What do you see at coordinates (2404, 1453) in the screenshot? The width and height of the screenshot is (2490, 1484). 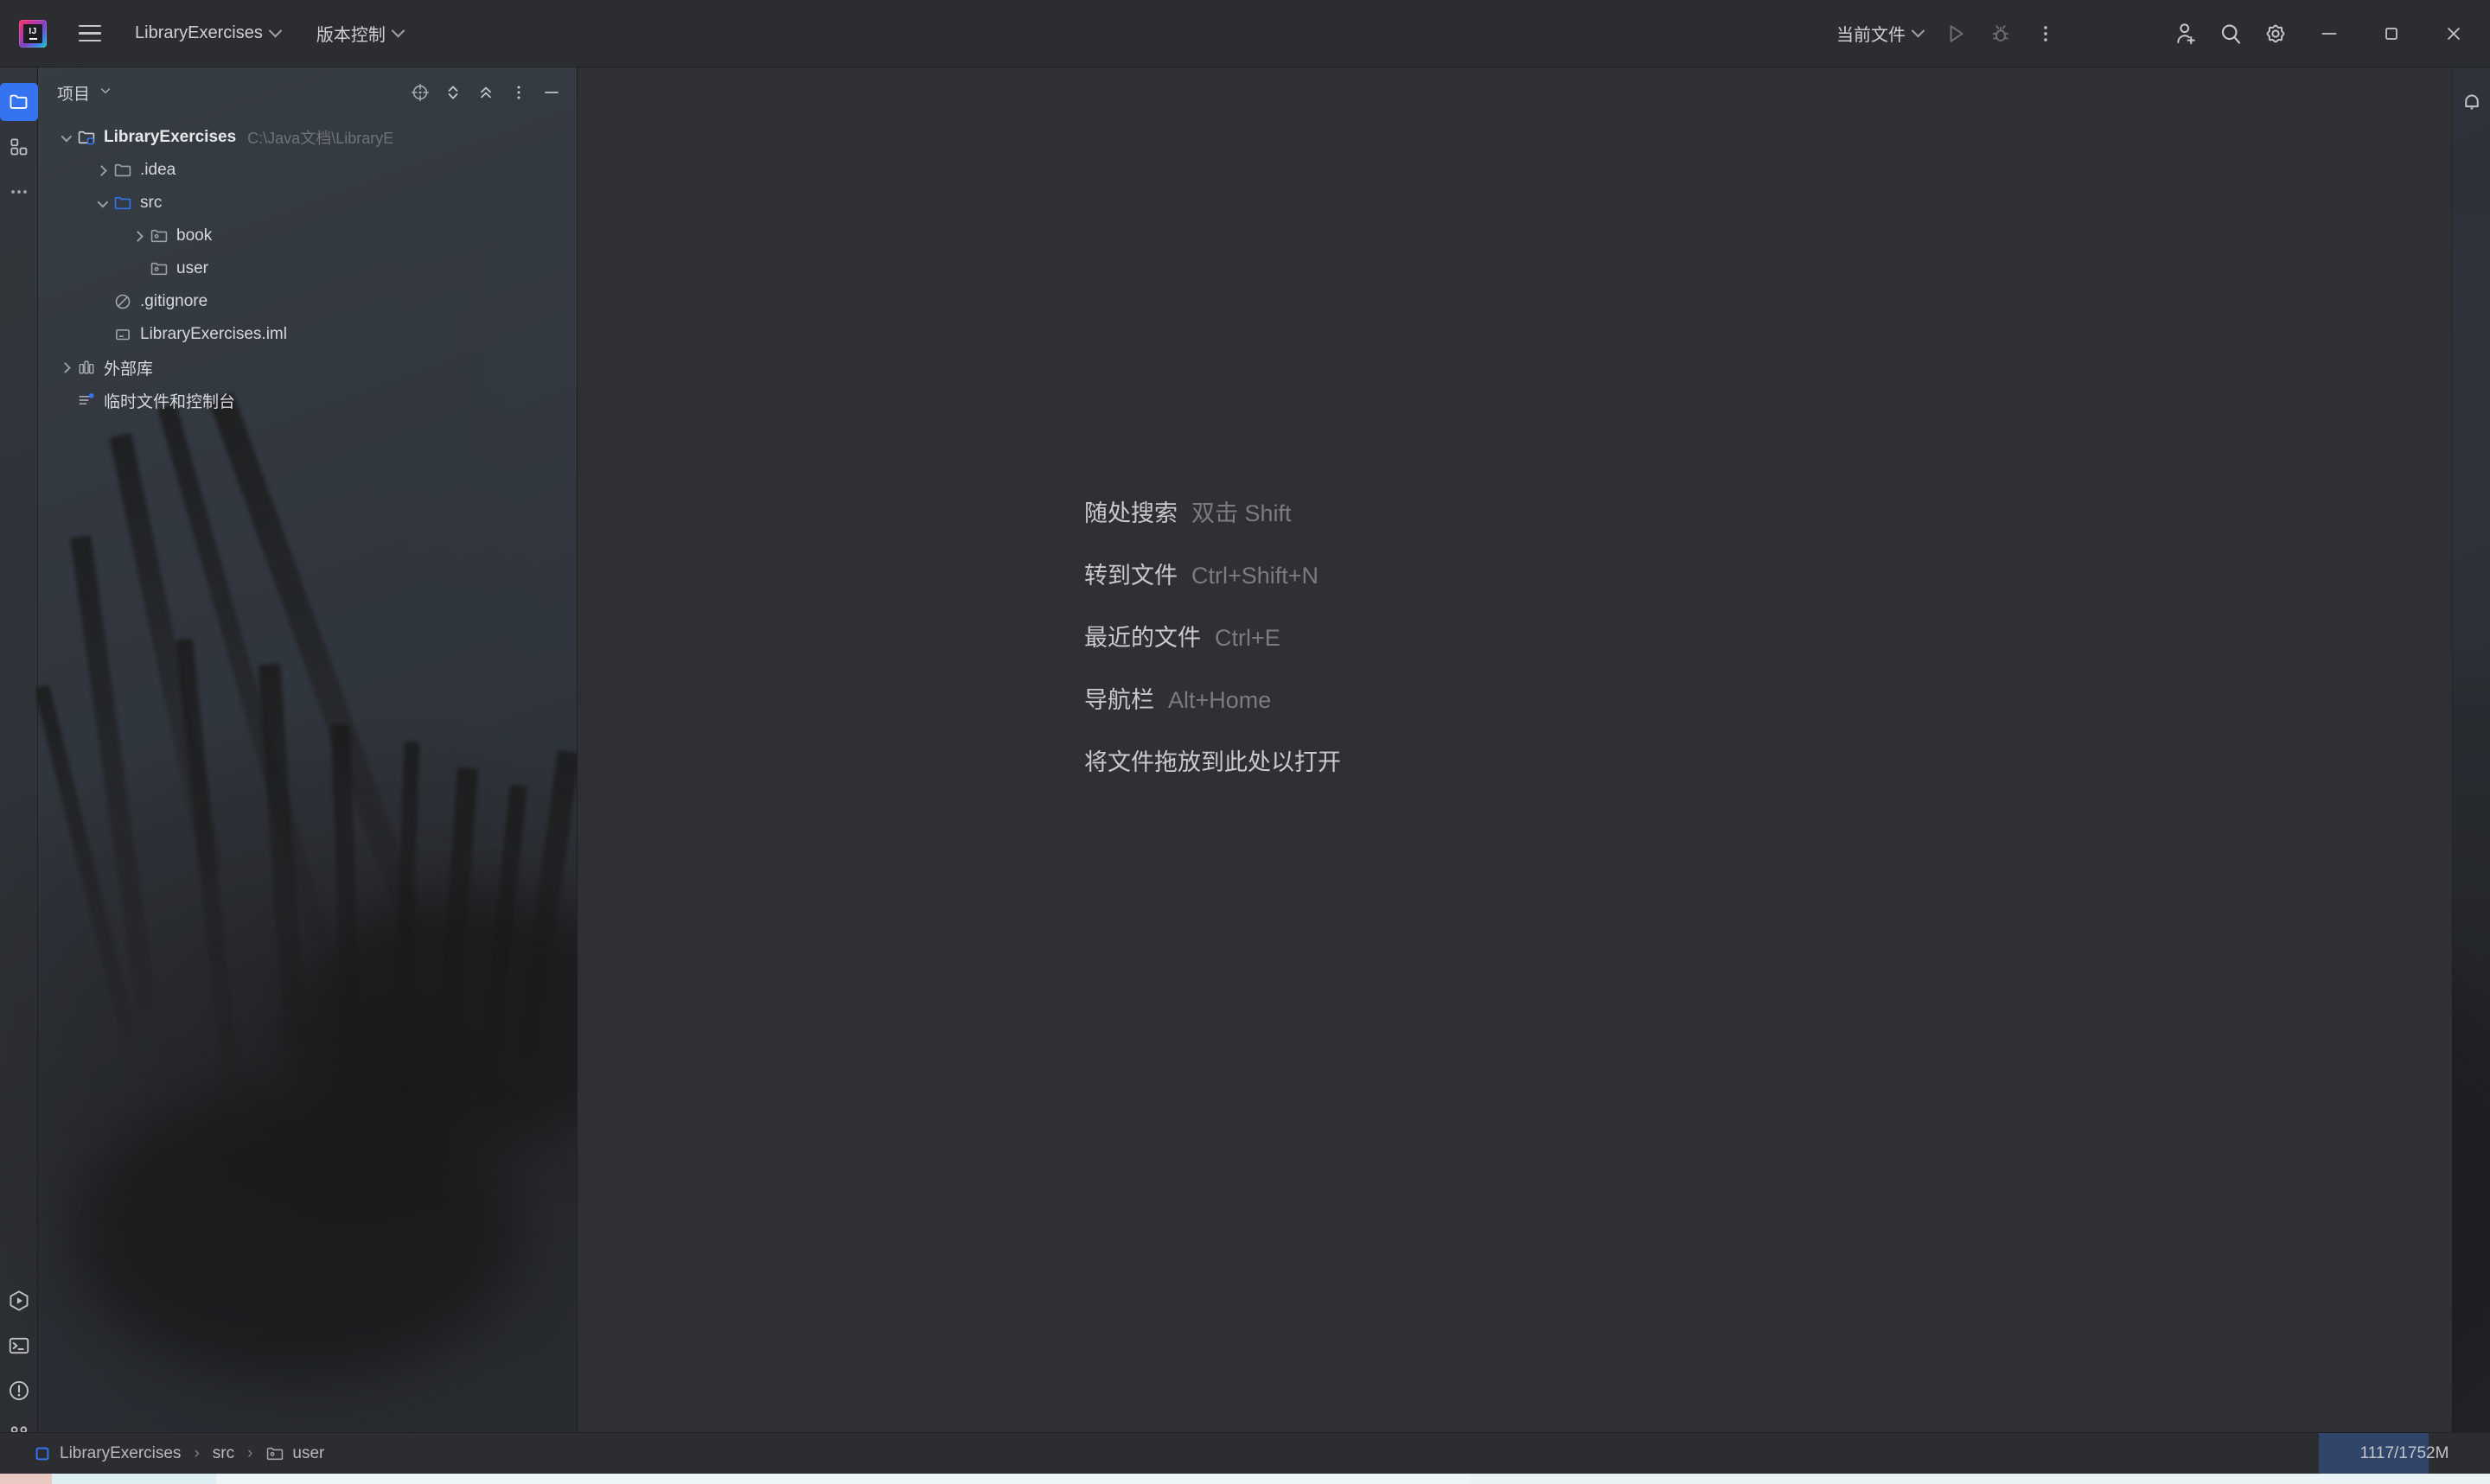 I see `memory-indicator: 1117/1752M` at bounding box center [2404, 1453].